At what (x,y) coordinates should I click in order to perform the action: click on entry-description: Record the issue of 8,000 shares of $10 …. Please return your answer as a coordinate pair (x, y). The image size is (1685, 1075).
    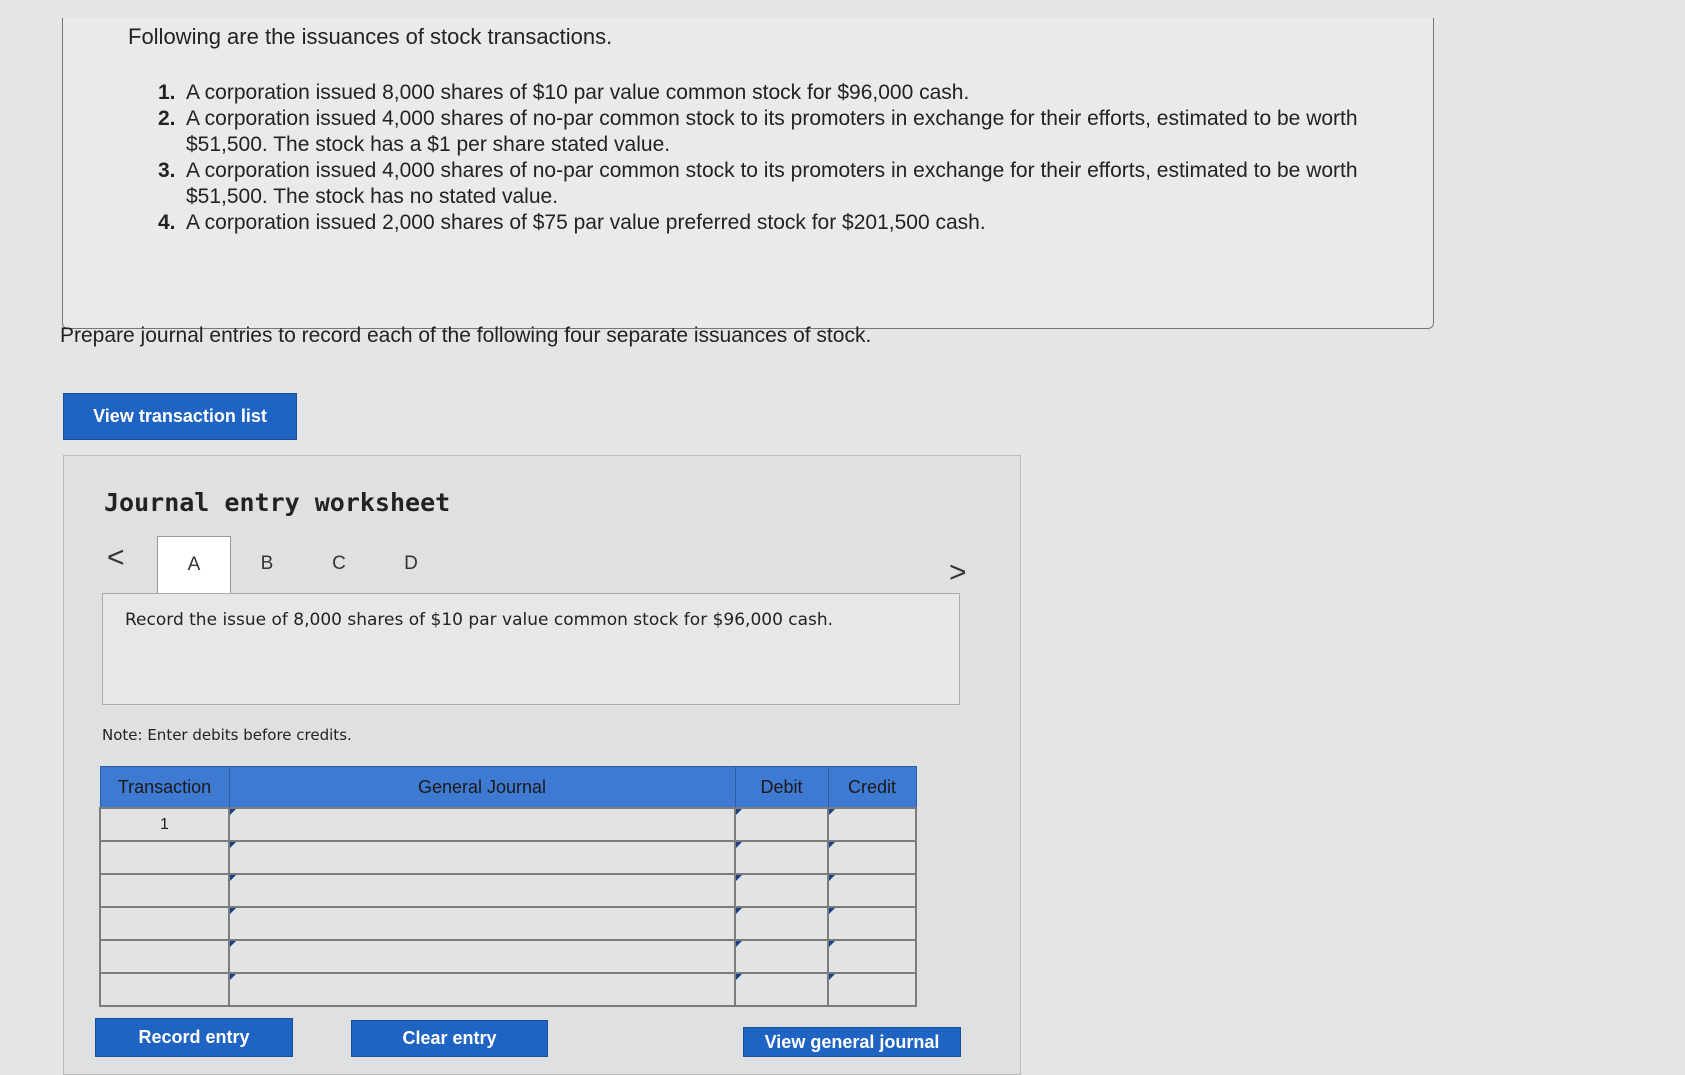
    Looking at the image, I should click on (479, 620).